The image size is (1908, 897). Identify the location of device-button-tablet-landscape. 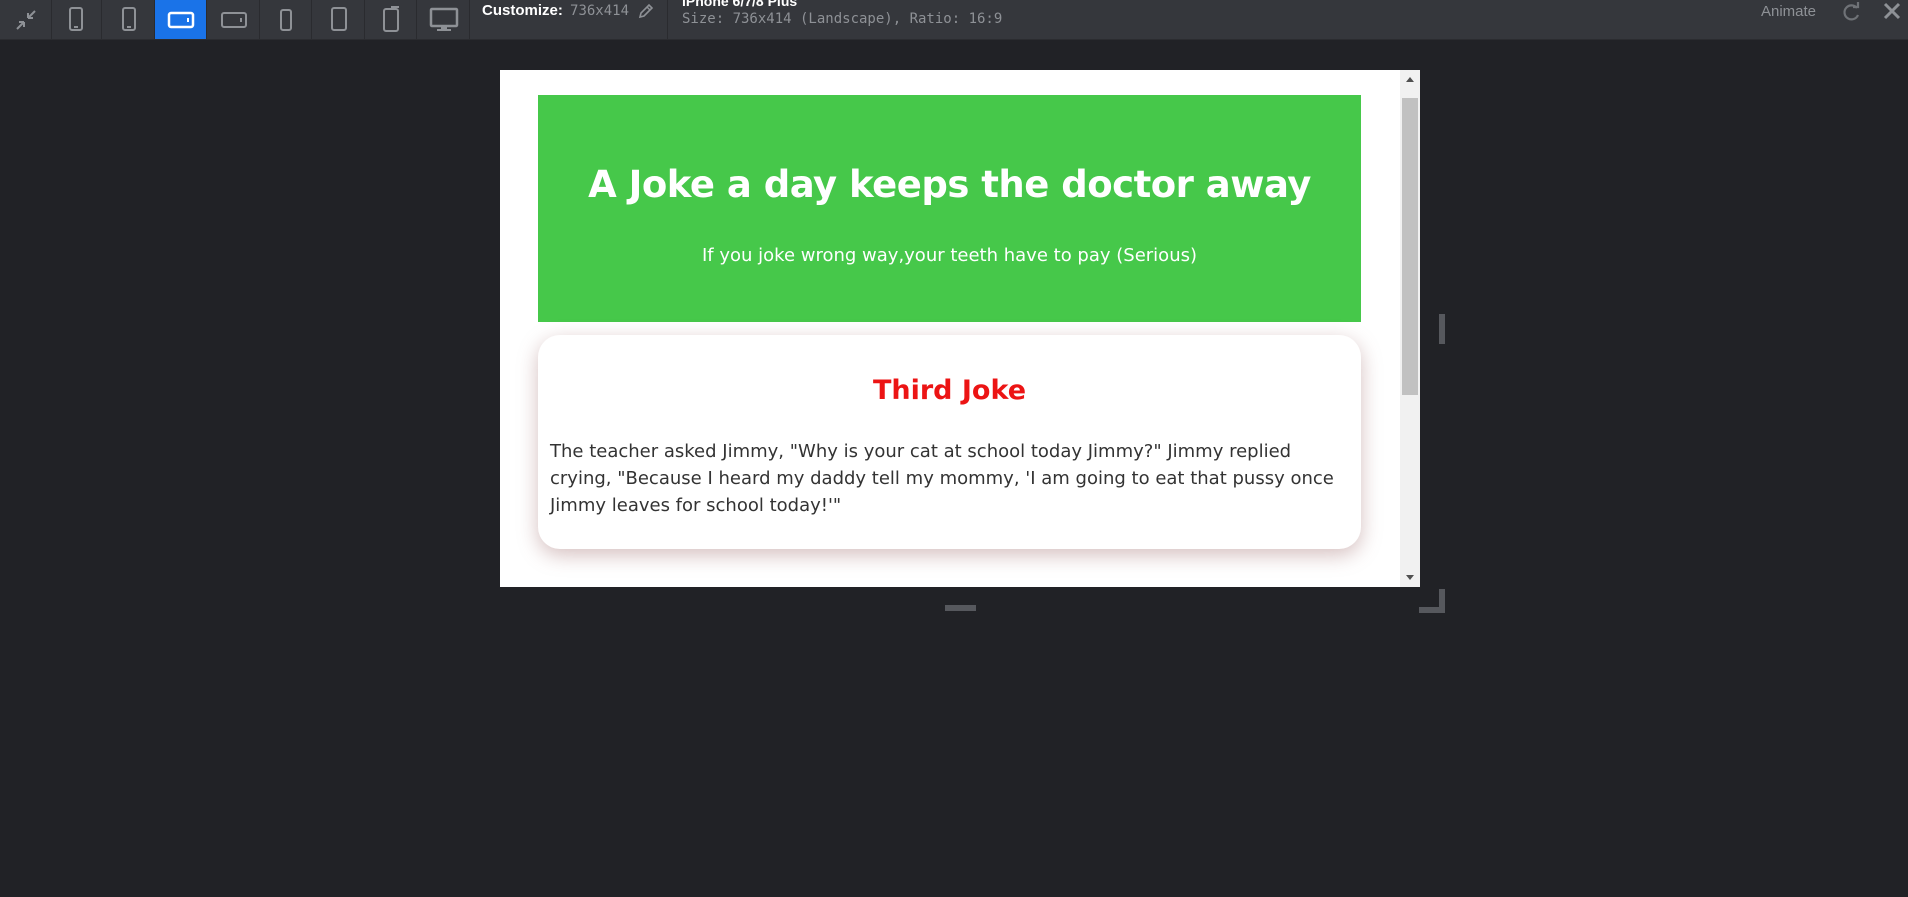
(234, 19).